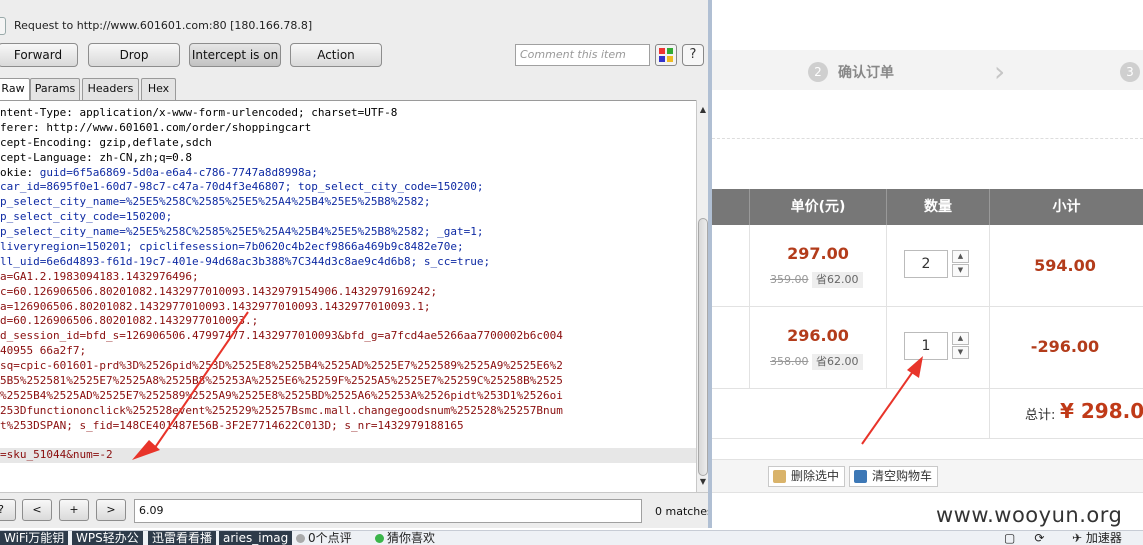  What do you see at coordinates (129, 321) in the screenshot?
I see `line-text: d=60.126906506.80201082.1432977010093.;` at bounding box center [129, 321].